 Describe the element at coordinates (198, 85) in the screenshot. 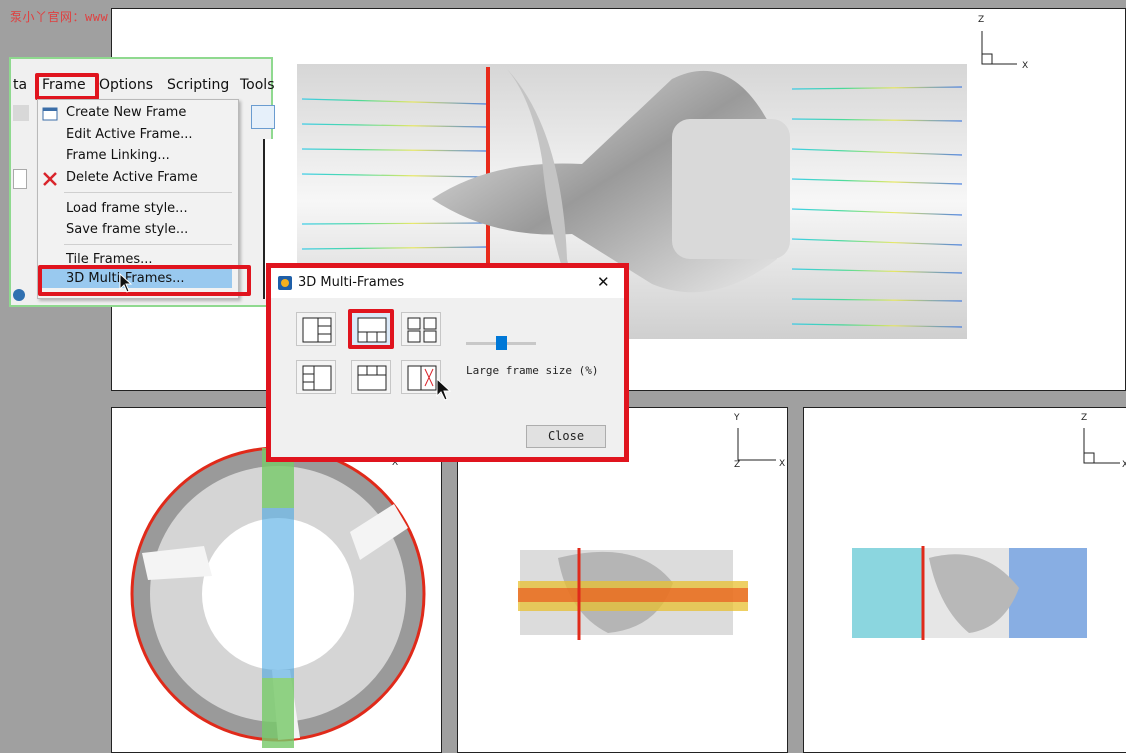

I see `menubar-item-scripting: Scripting` at that location.